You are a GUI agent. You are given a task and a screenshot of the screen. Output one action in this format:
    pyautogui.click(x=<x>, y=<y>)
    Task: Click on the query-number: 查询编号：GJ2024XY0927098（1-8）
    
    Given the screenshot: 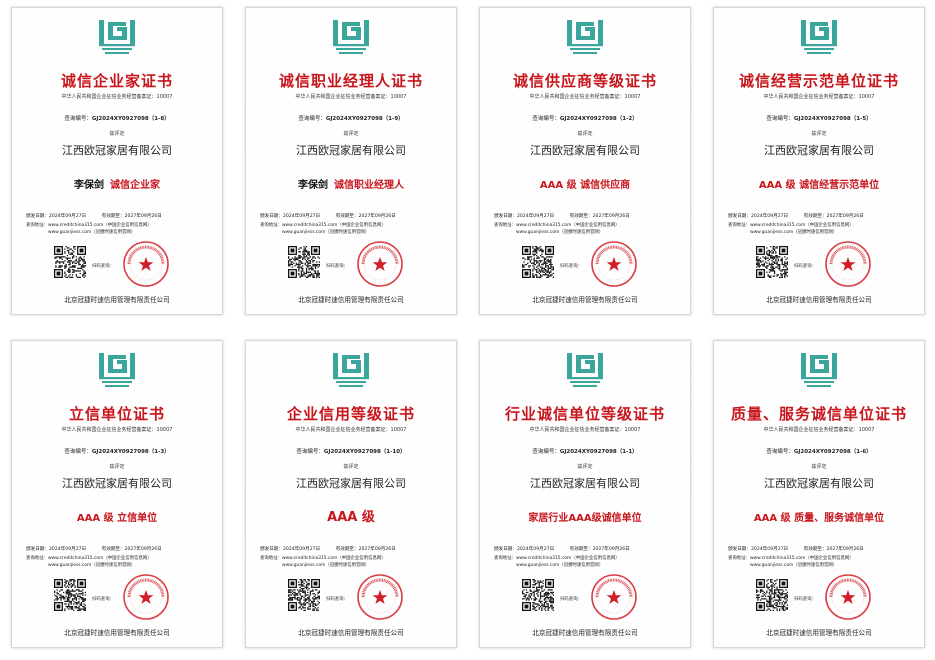 What is the action you would take?
    pyautogui.click(x=117, y=118)
    